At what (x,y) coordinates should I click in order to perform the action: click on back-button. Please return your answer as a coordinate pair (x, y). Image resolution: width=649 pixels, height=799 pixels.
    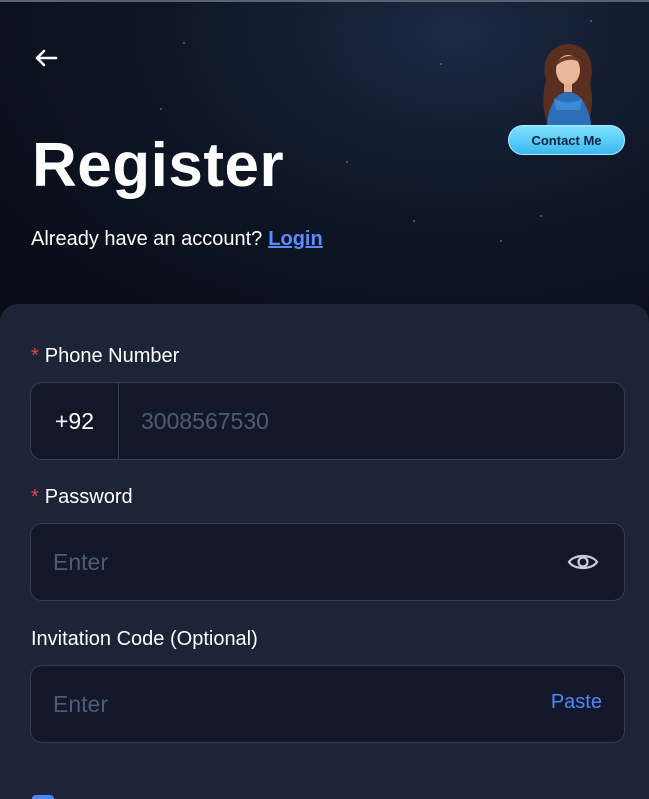
    Looking at the image, I should click on (46, 58).